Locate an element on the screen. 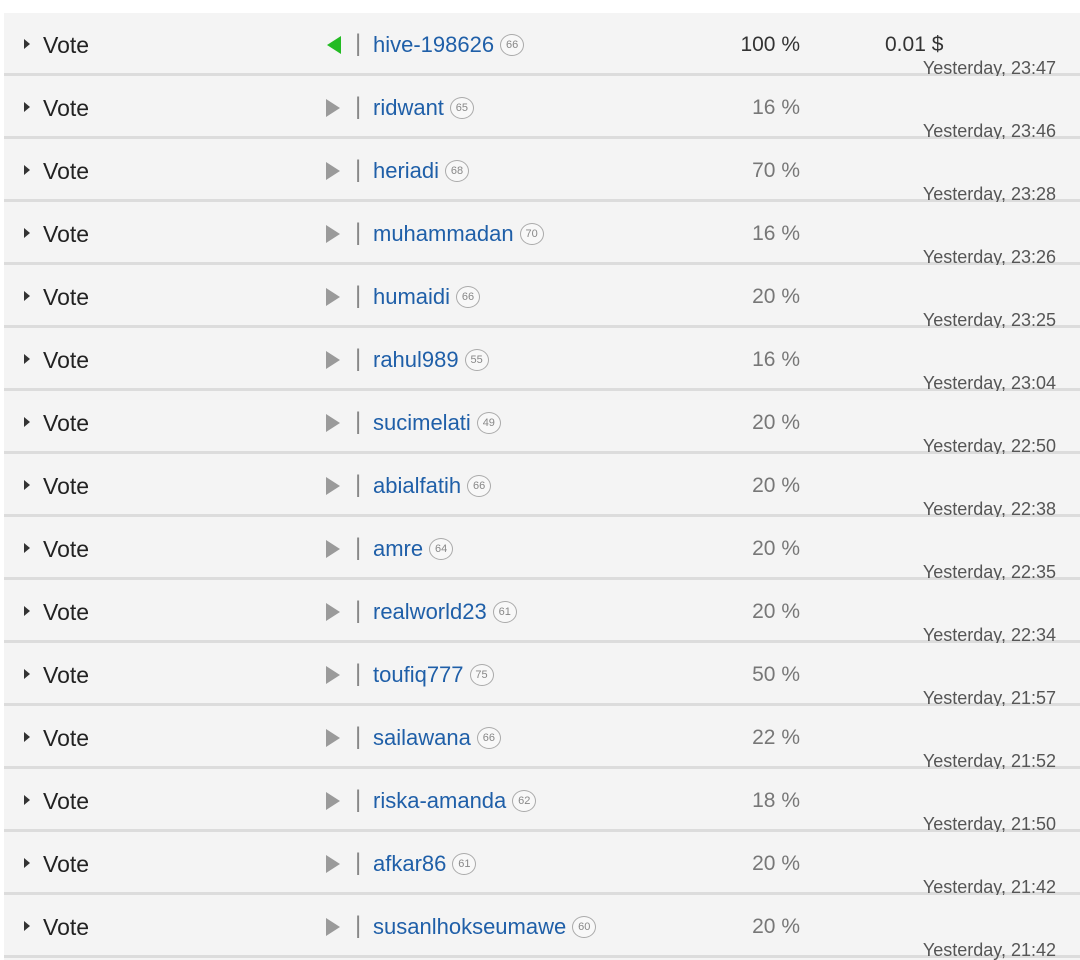 The height and width of the screenshot is (960, 1080). voter-link: riska-amanda is located at coordinates (439, 801).